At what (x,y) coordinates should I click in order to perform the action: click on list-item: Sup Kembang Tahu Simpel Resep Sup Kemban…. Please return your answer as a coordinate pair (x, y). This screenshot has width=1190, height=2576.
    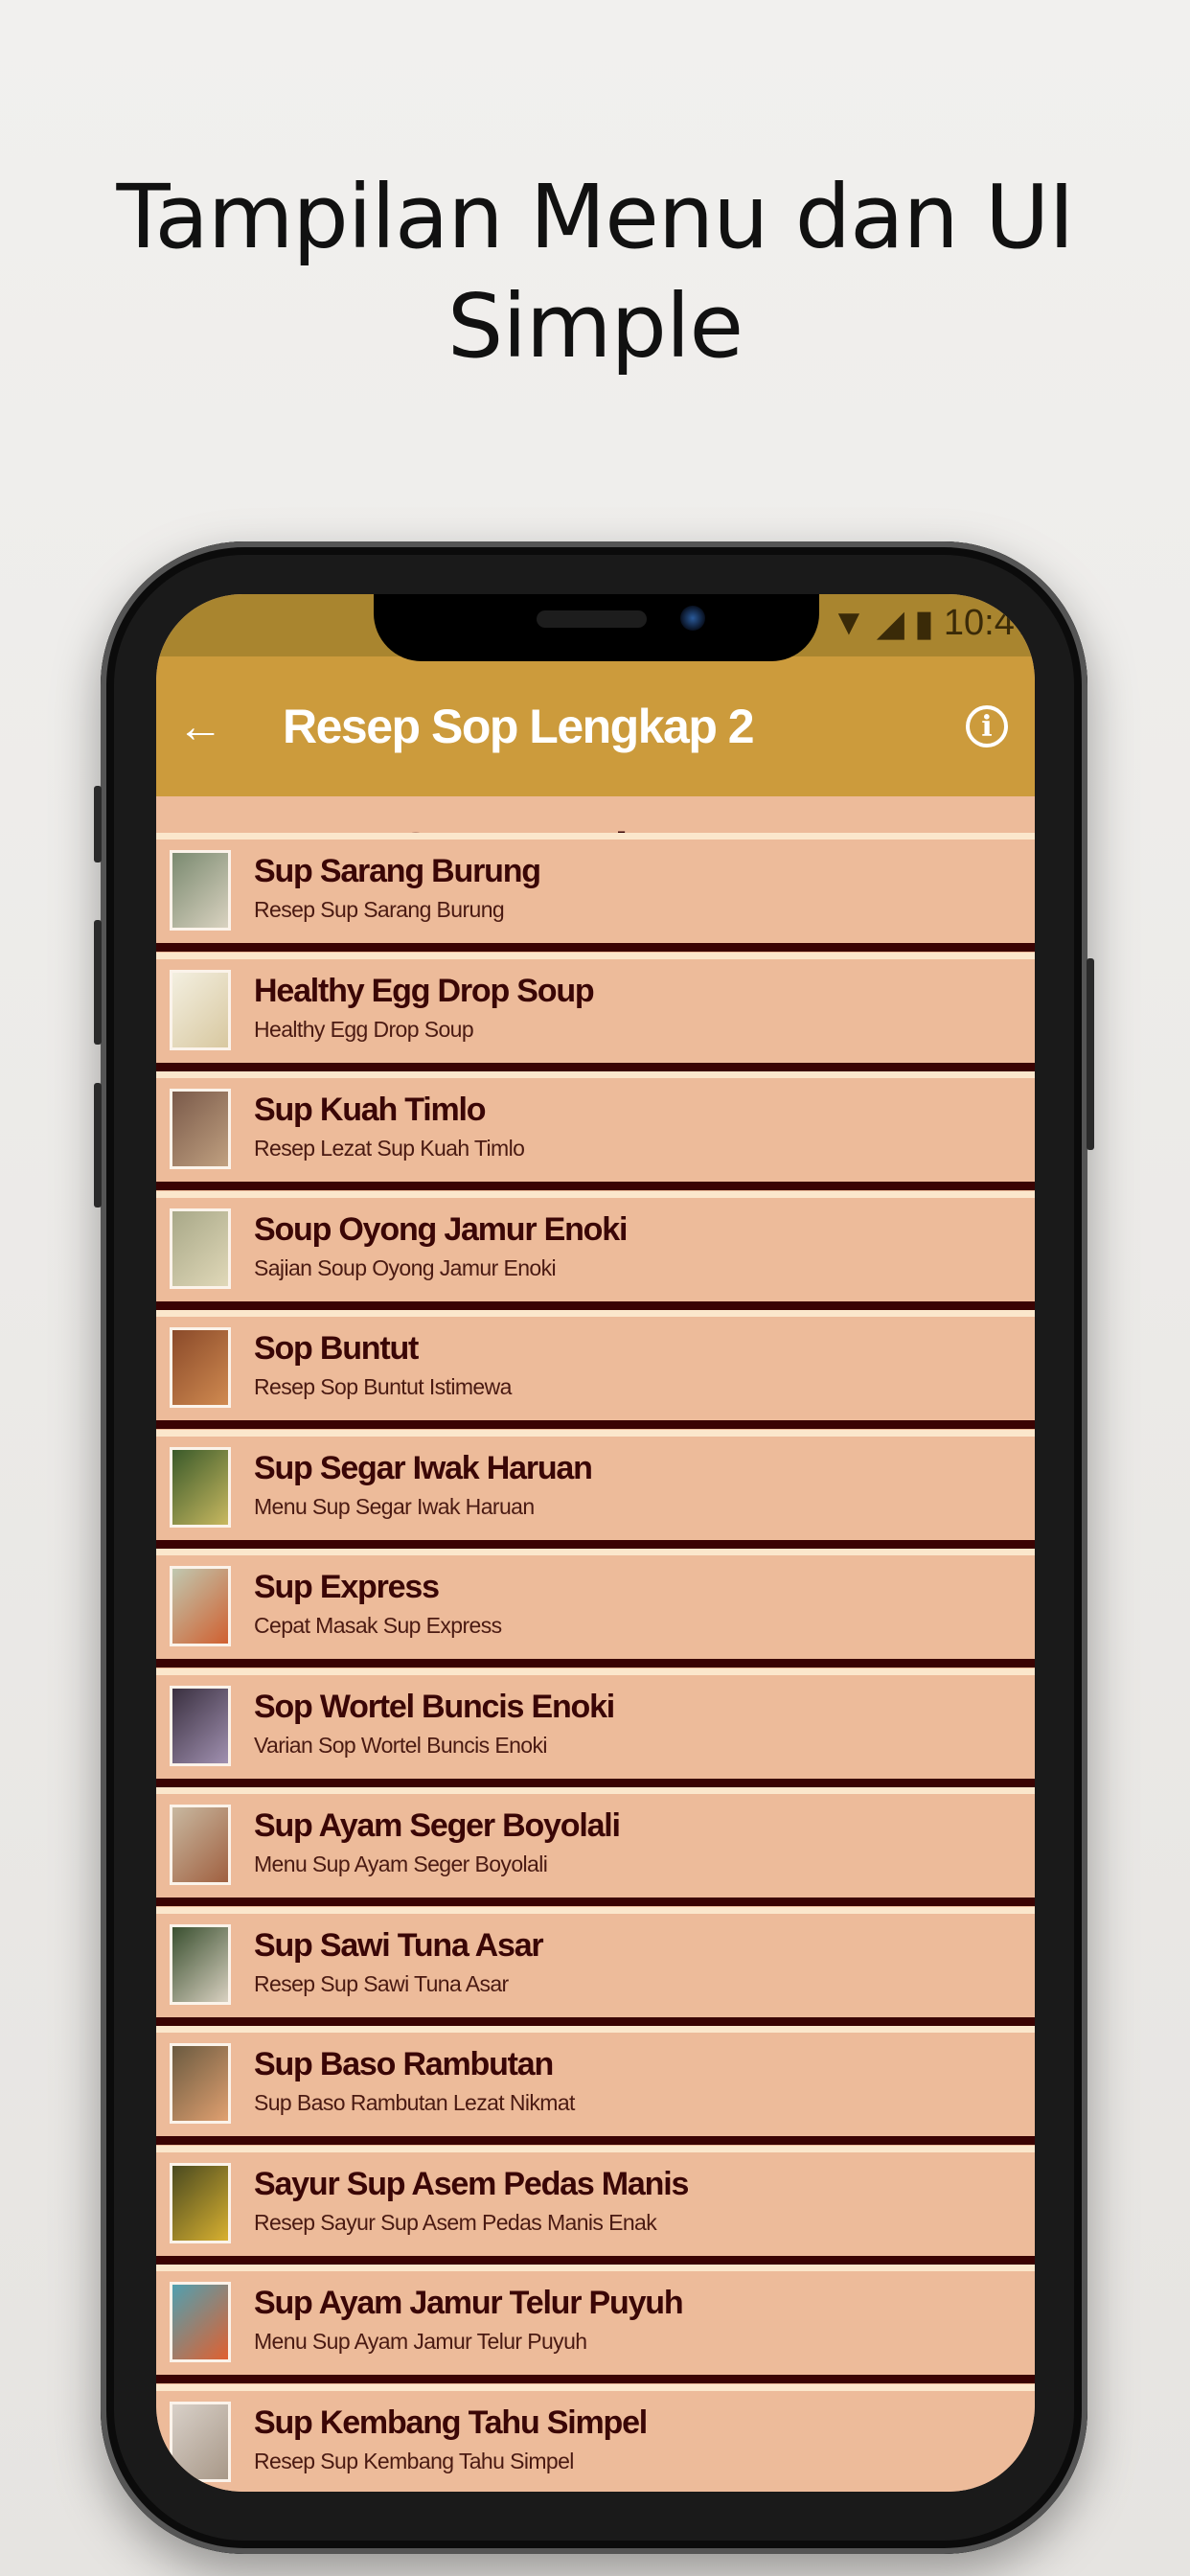
    Looking at the image, I should click on (595, 2437).